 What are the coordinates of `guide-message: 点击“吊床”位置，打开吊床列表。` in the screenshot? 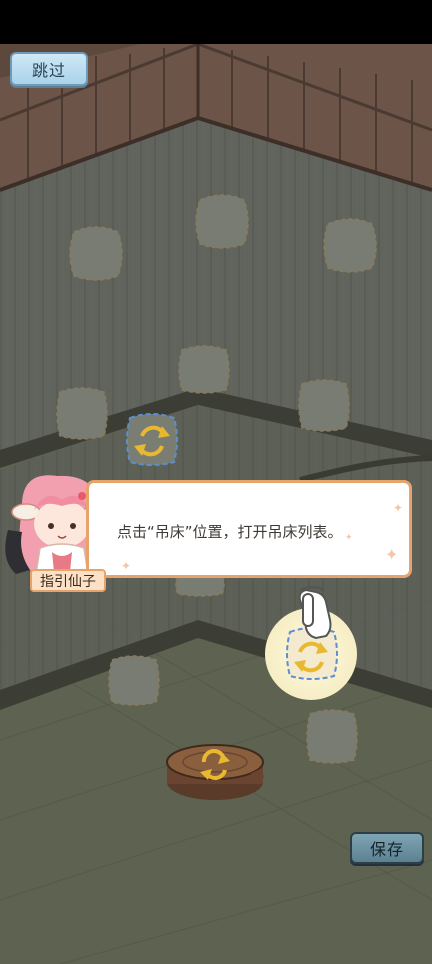 It's located at (230, 532).